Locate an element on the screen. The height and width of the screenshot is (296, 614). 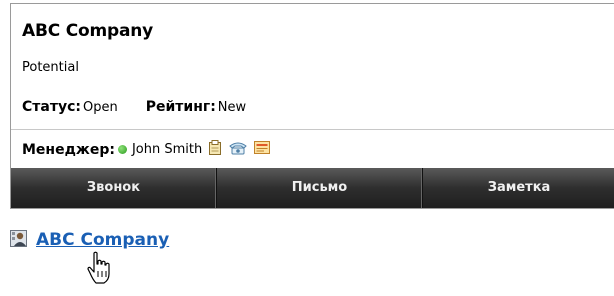
online-status-icon is located at coordinates (122, 149).